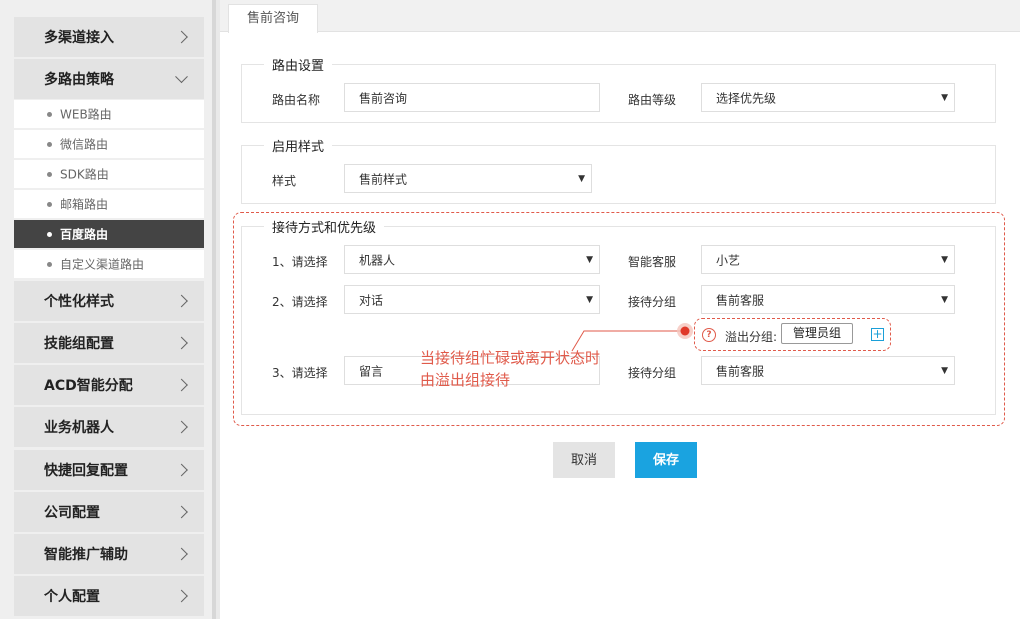 The width and height of the screenshot is (1020, 619). Describe the element at coordinates (79, 80) in the screenshot. I see `menu-label: 多路由策略` at that location.